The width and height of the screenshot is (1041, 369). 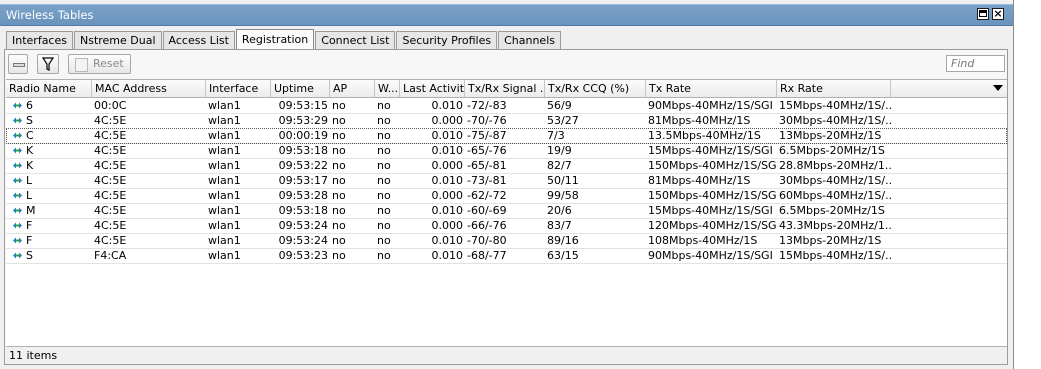 I want to click on column-header-ap: AP, so click(x=352, y=88).